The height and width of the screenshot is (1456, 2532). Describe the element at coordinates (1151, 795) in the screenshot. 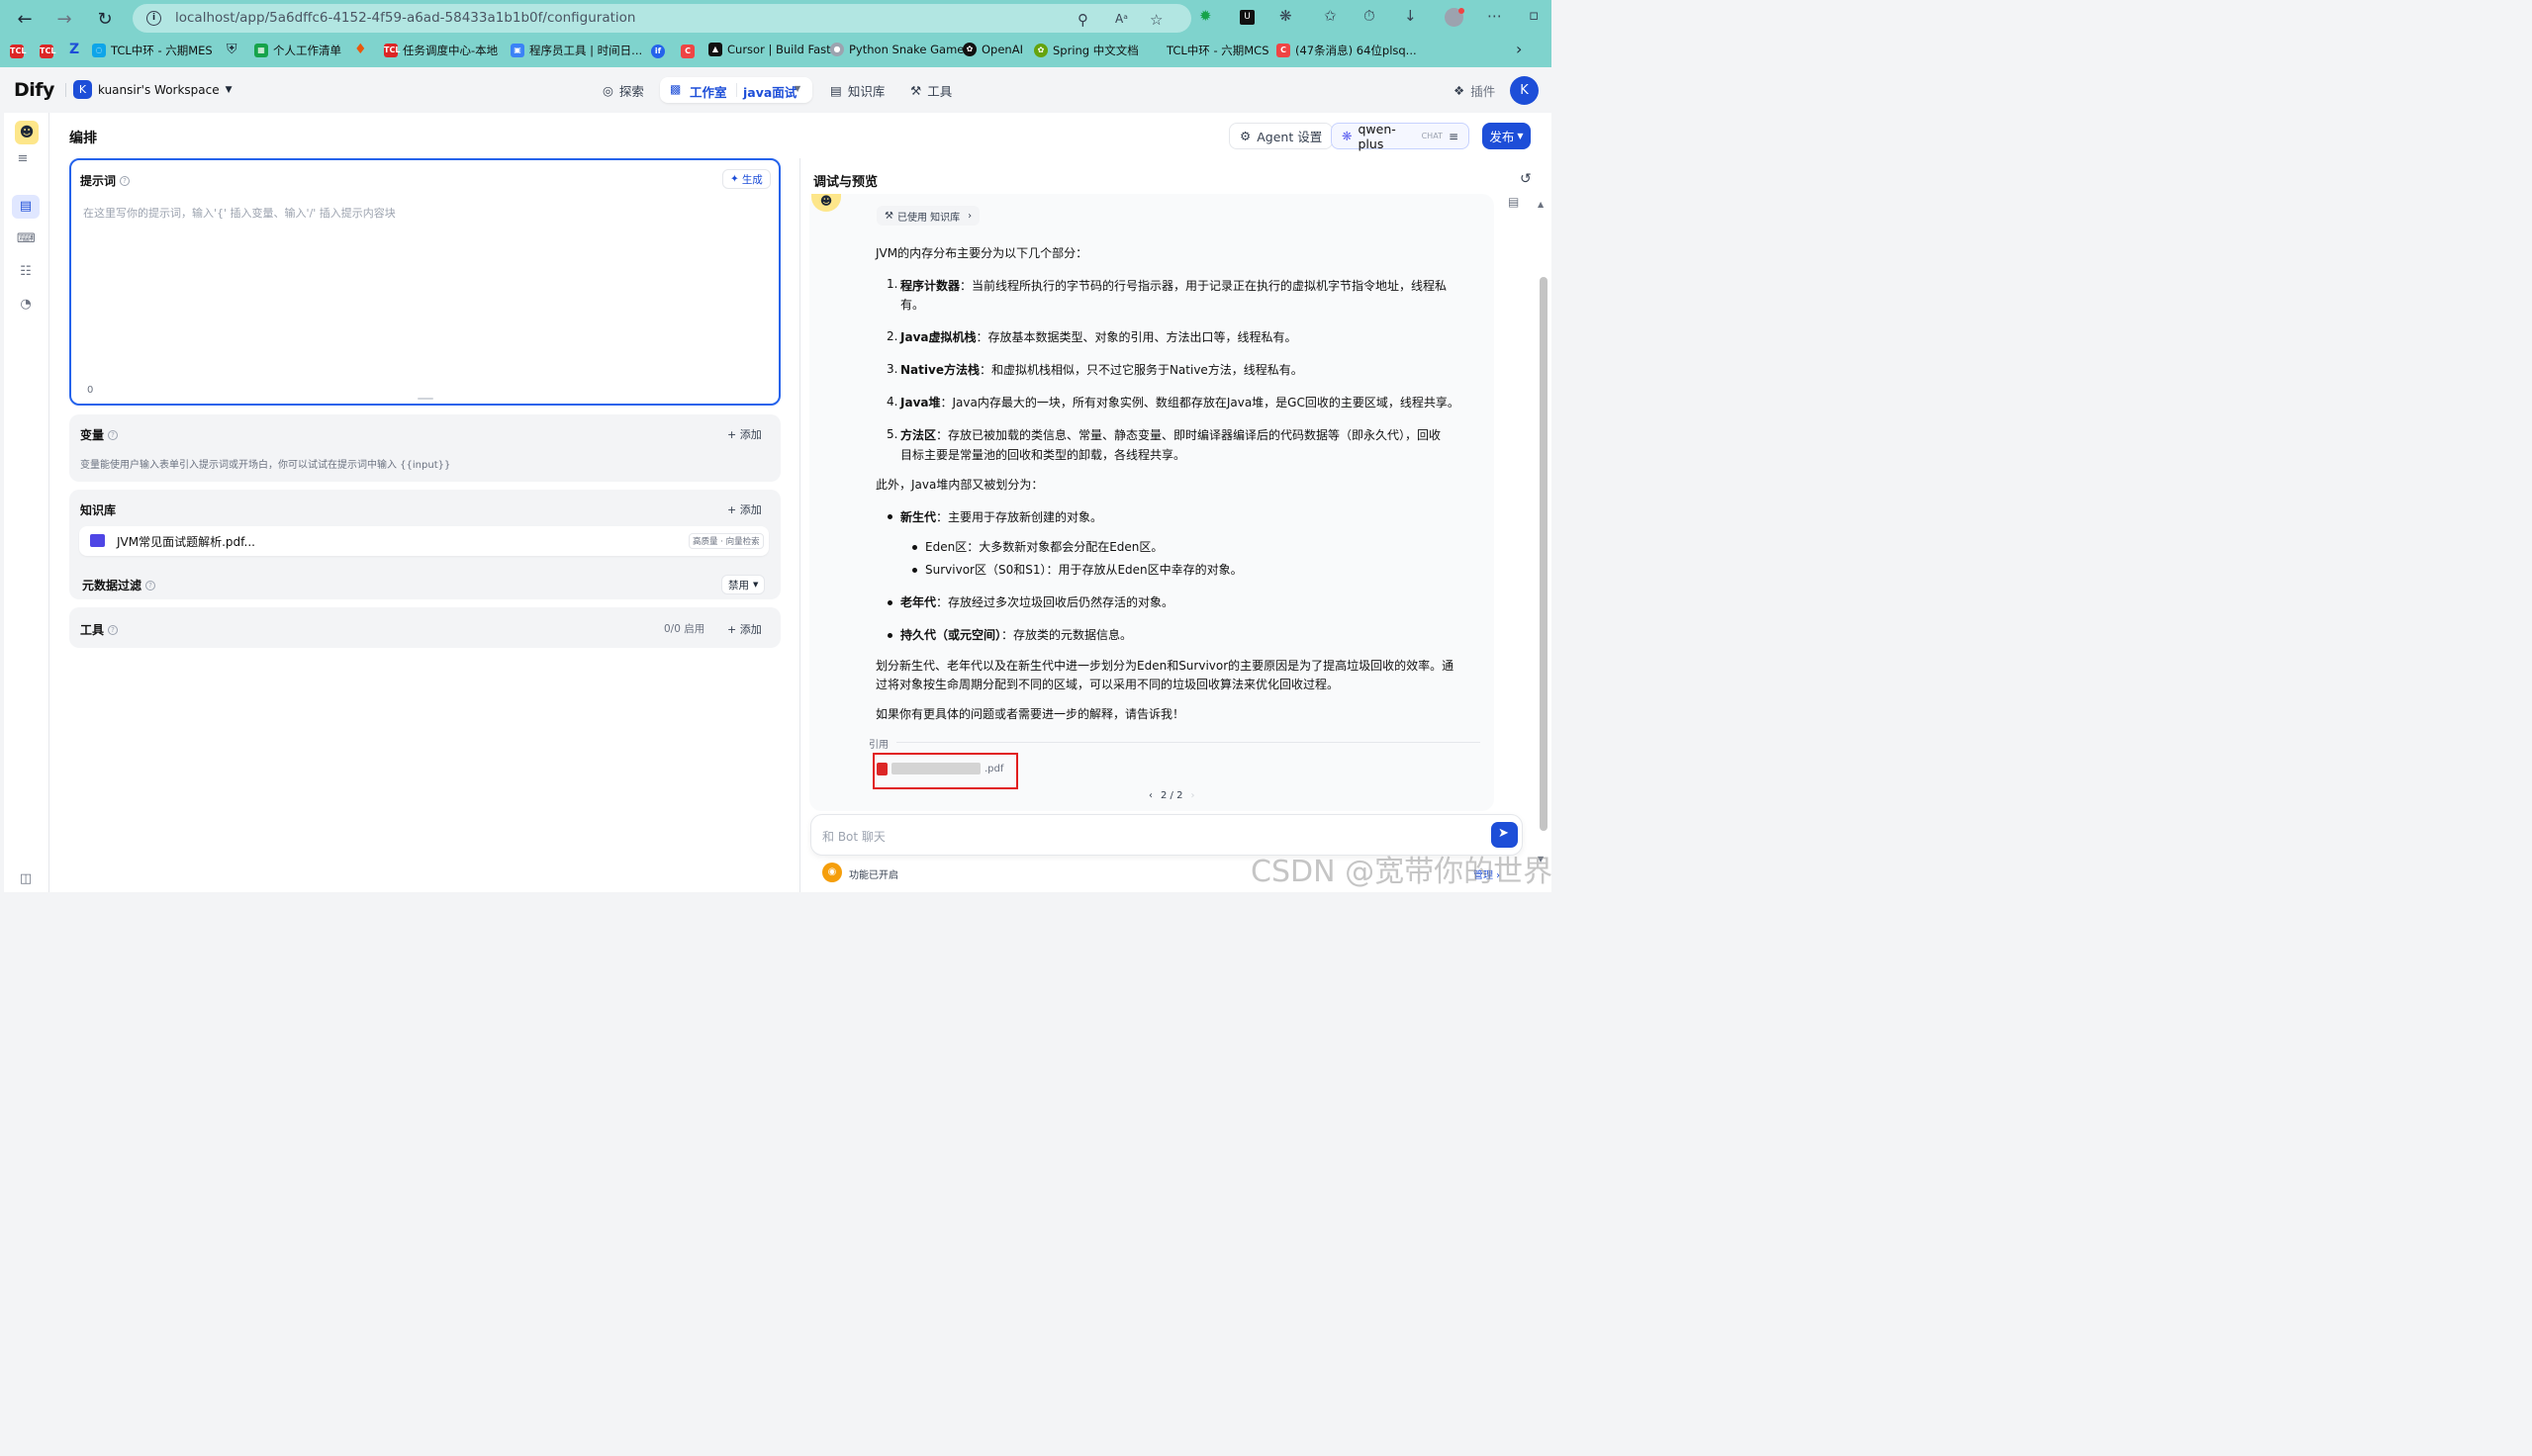

I see `chevron-left-icon: ‹` at that location.